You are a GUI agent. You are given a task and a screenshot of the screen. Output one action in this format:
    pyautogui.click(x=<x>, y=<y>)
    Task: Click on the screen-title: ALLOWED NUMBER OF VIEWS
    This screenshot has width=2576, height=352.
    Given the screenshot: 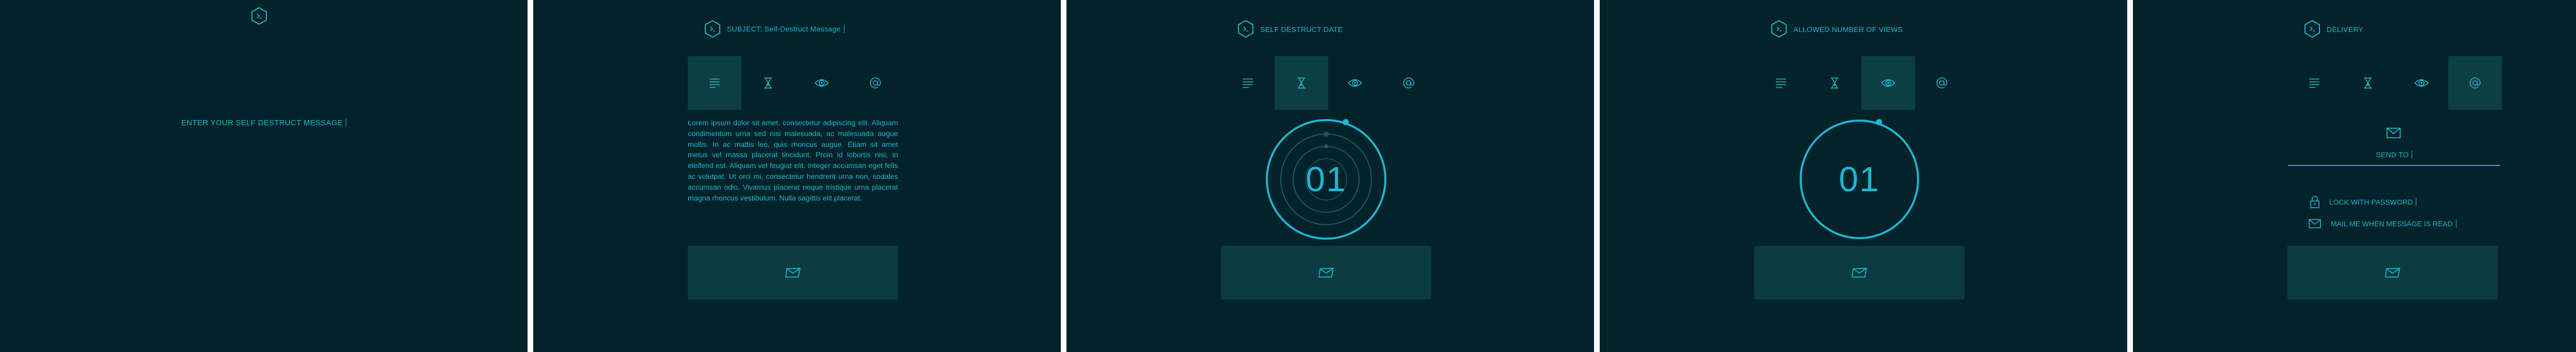 What is the action you would take?
    pyautogui.click(x=1848, y=29)
    